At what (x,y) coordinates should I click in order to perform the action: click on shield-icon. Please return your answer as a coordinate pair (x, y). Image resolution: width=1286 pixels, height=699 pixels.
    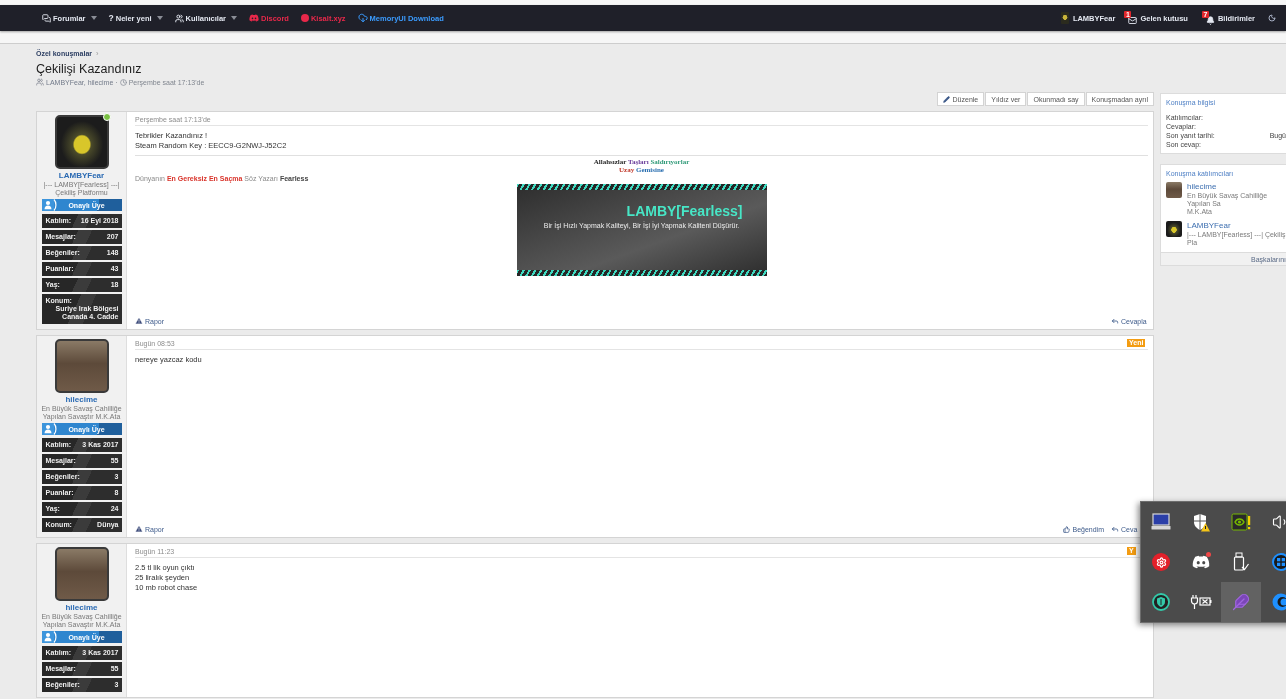
    Looking at the image, I should click on (1161, 602).